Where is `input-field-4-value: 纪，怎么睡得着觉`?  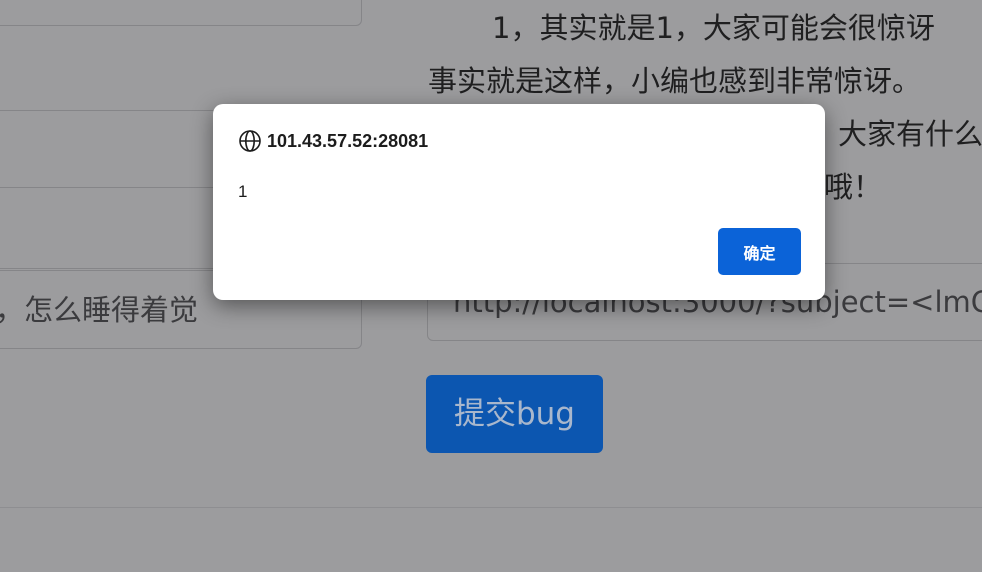 input-field-4-value: 纪，怎么睡得着觉 is located at coordinates (99, 310).